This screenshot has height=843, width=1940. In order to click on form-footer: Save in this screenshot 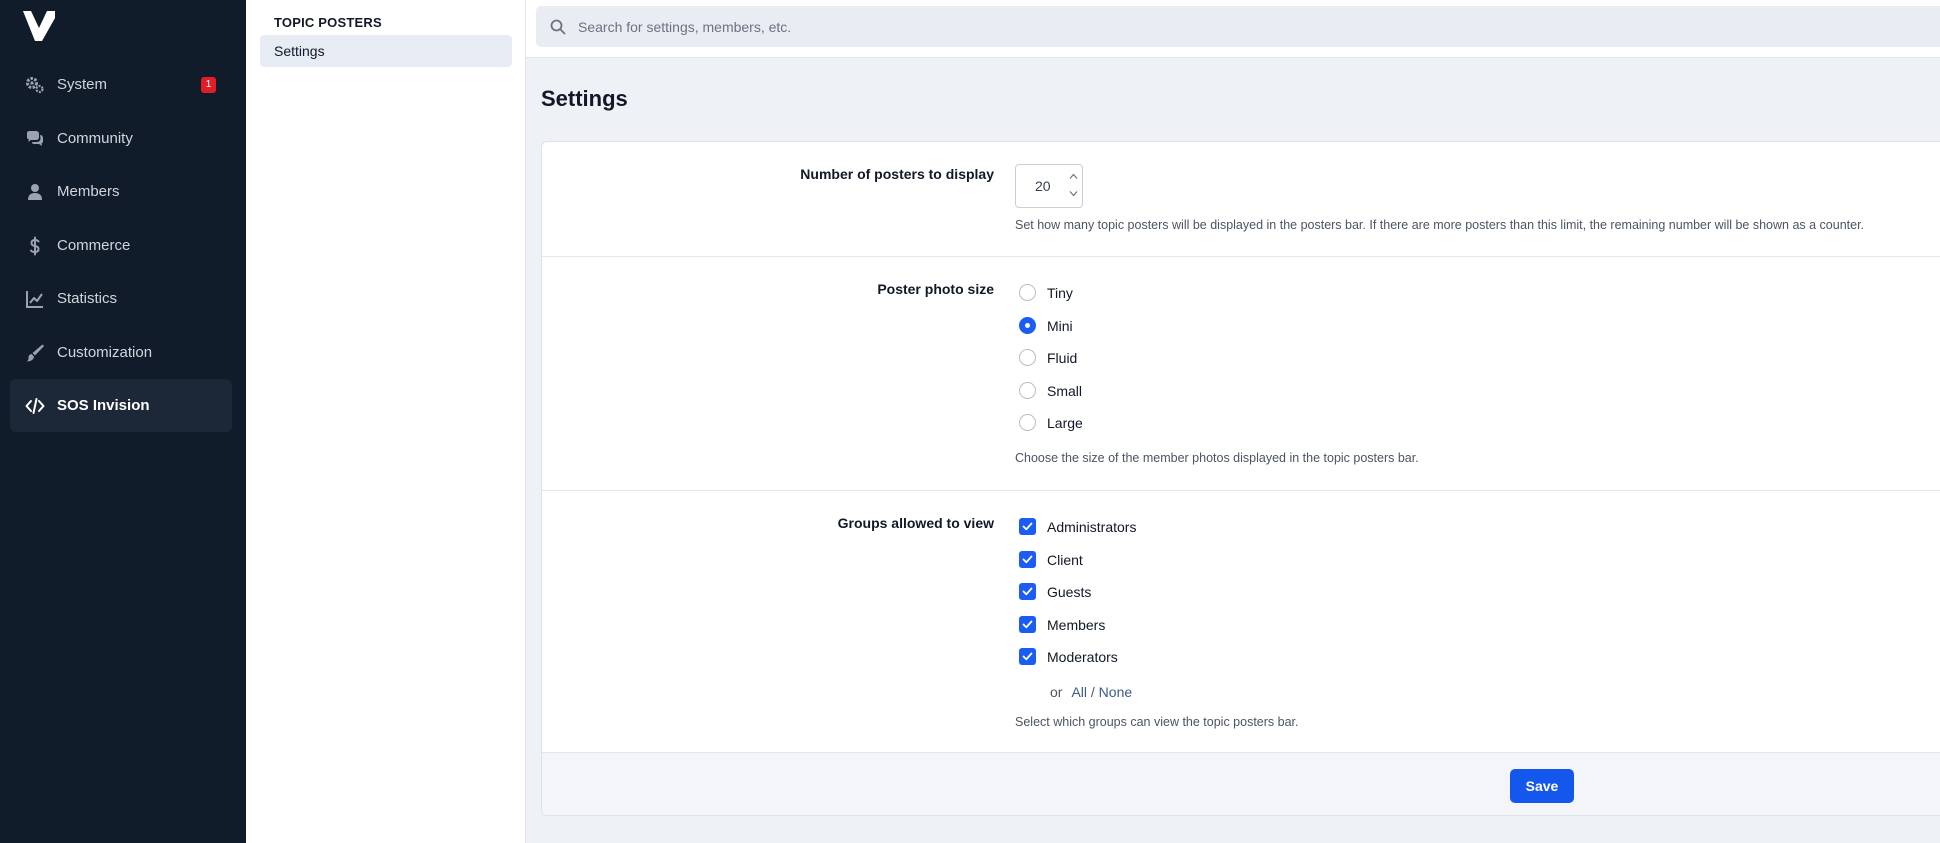, I will do `click(1241, 783)`.